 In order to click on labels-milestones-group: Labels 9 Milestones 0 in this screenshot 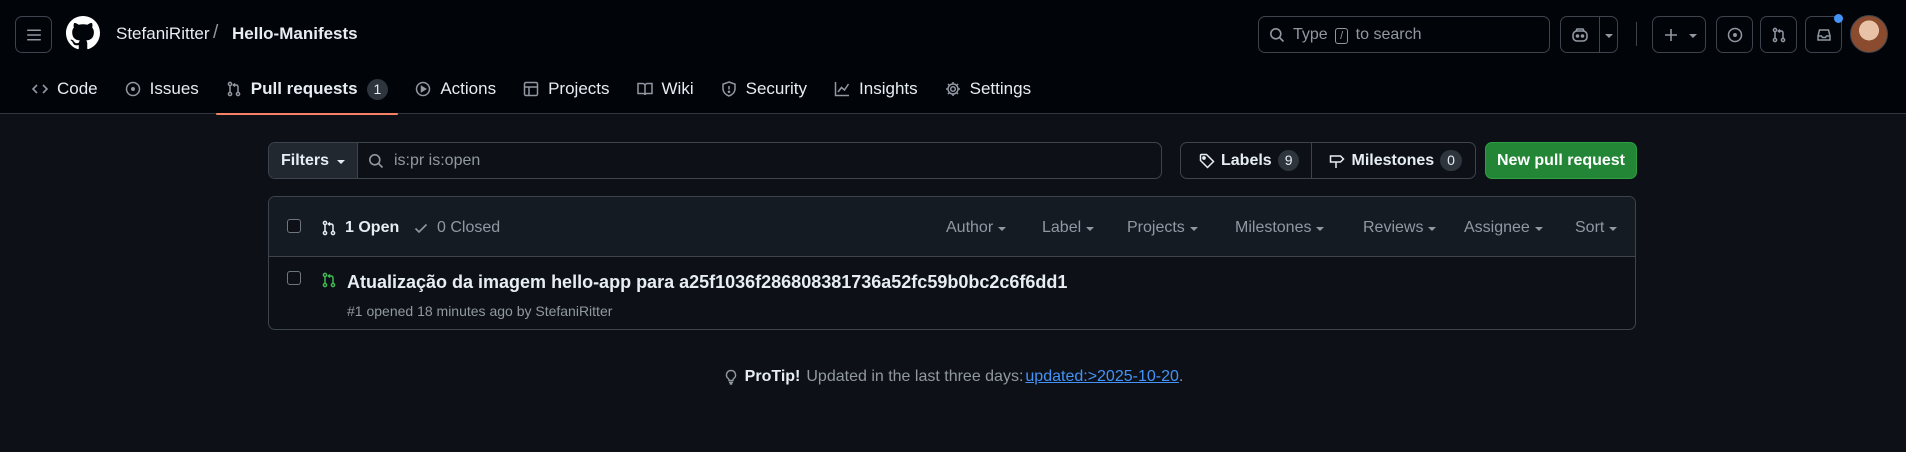, I will do `click(1328, 160)`.